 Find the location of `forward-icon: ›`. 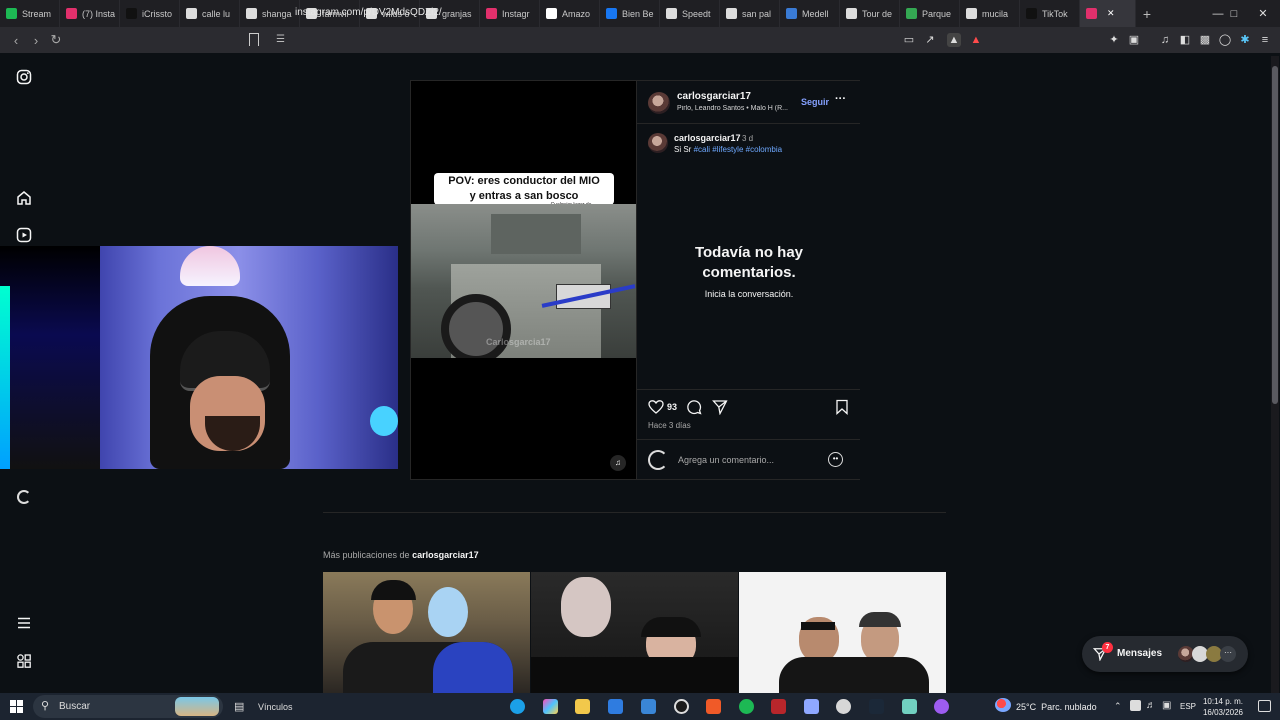

forward-icon: › is located at coordinates (36, 40).